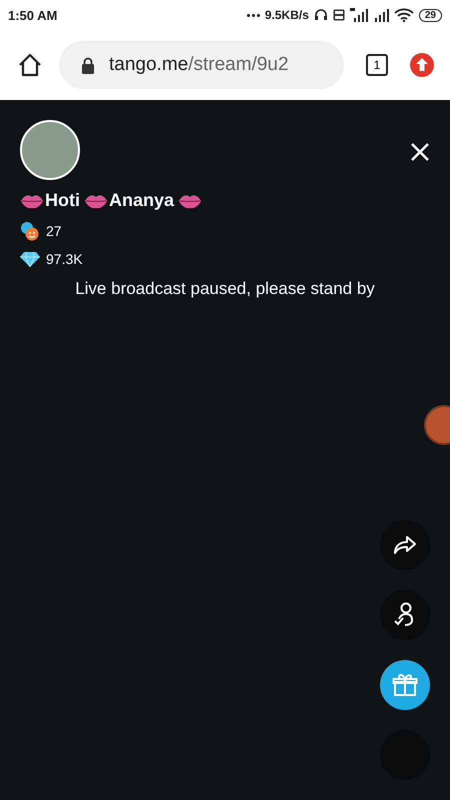  I want to click on share-button, so click(405, 545).